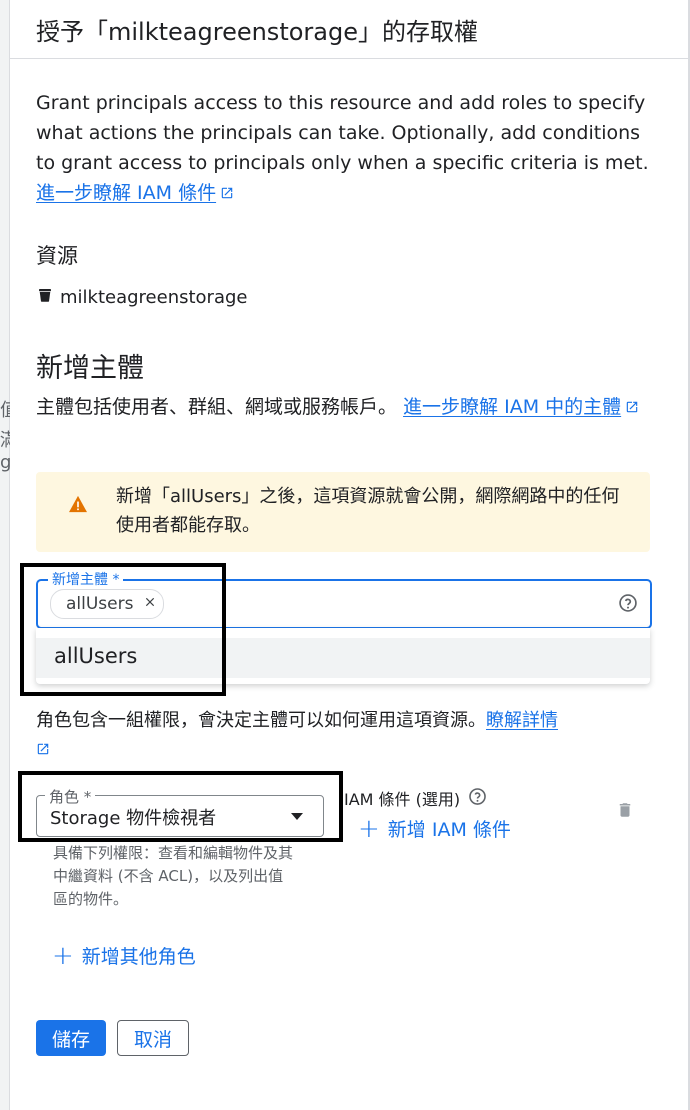  What do you see at coordinates (45, 297) in the screenshot?
I see `bucket-icon` at bounding box center [45, 297].